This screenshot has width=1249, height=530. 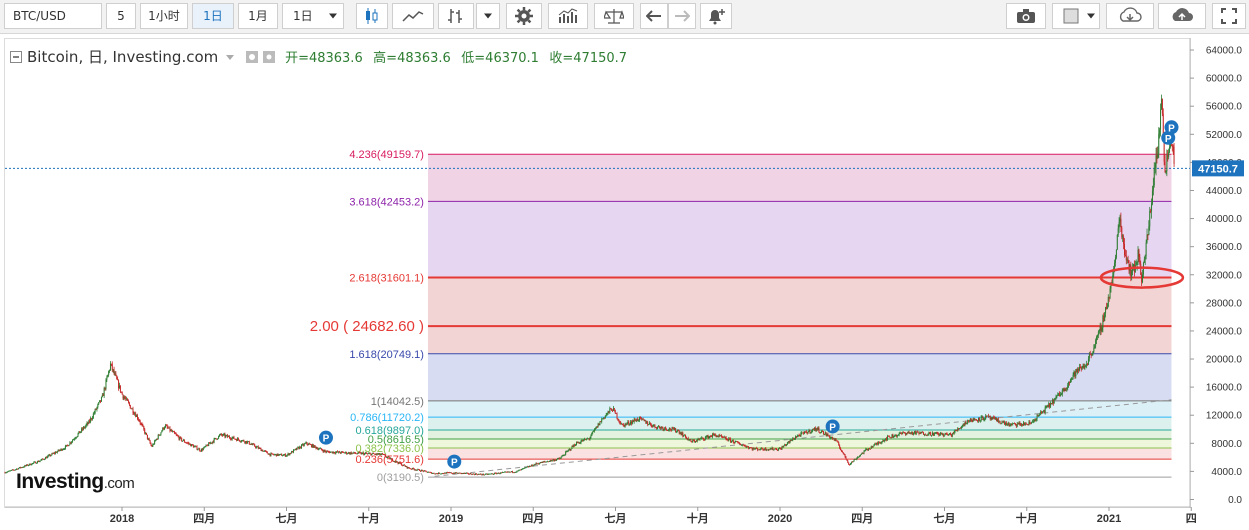 I want to click on collapse-icon, so click(x=16, y=57).